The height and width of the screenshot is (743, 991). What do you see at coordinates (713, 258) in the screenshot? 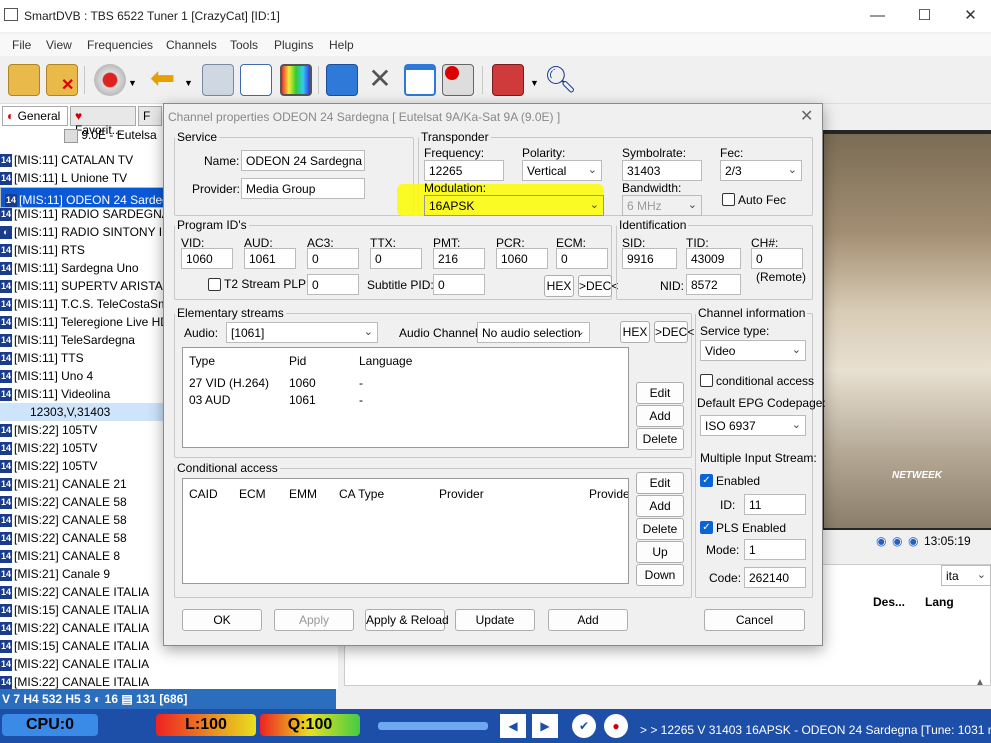
I see `tid-field: 43009` at bounding box center [713, 258].